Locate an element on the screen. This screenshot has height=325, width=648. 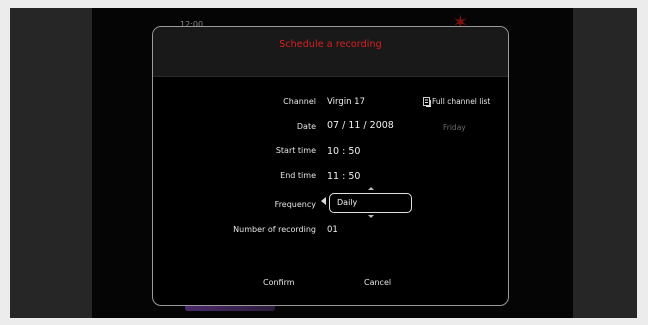
frequency-down-arrow-icon is located at coordinates (371, 216).